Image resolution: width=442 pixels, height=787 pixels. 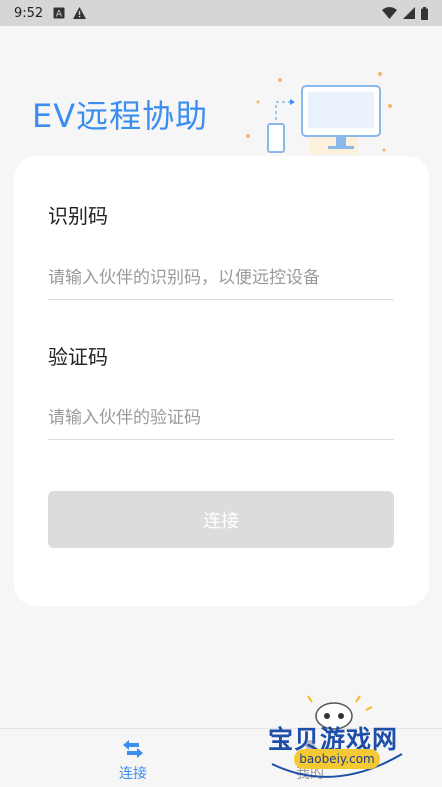 I want to click on a-box-icon: A, so click(x=59, y=13).